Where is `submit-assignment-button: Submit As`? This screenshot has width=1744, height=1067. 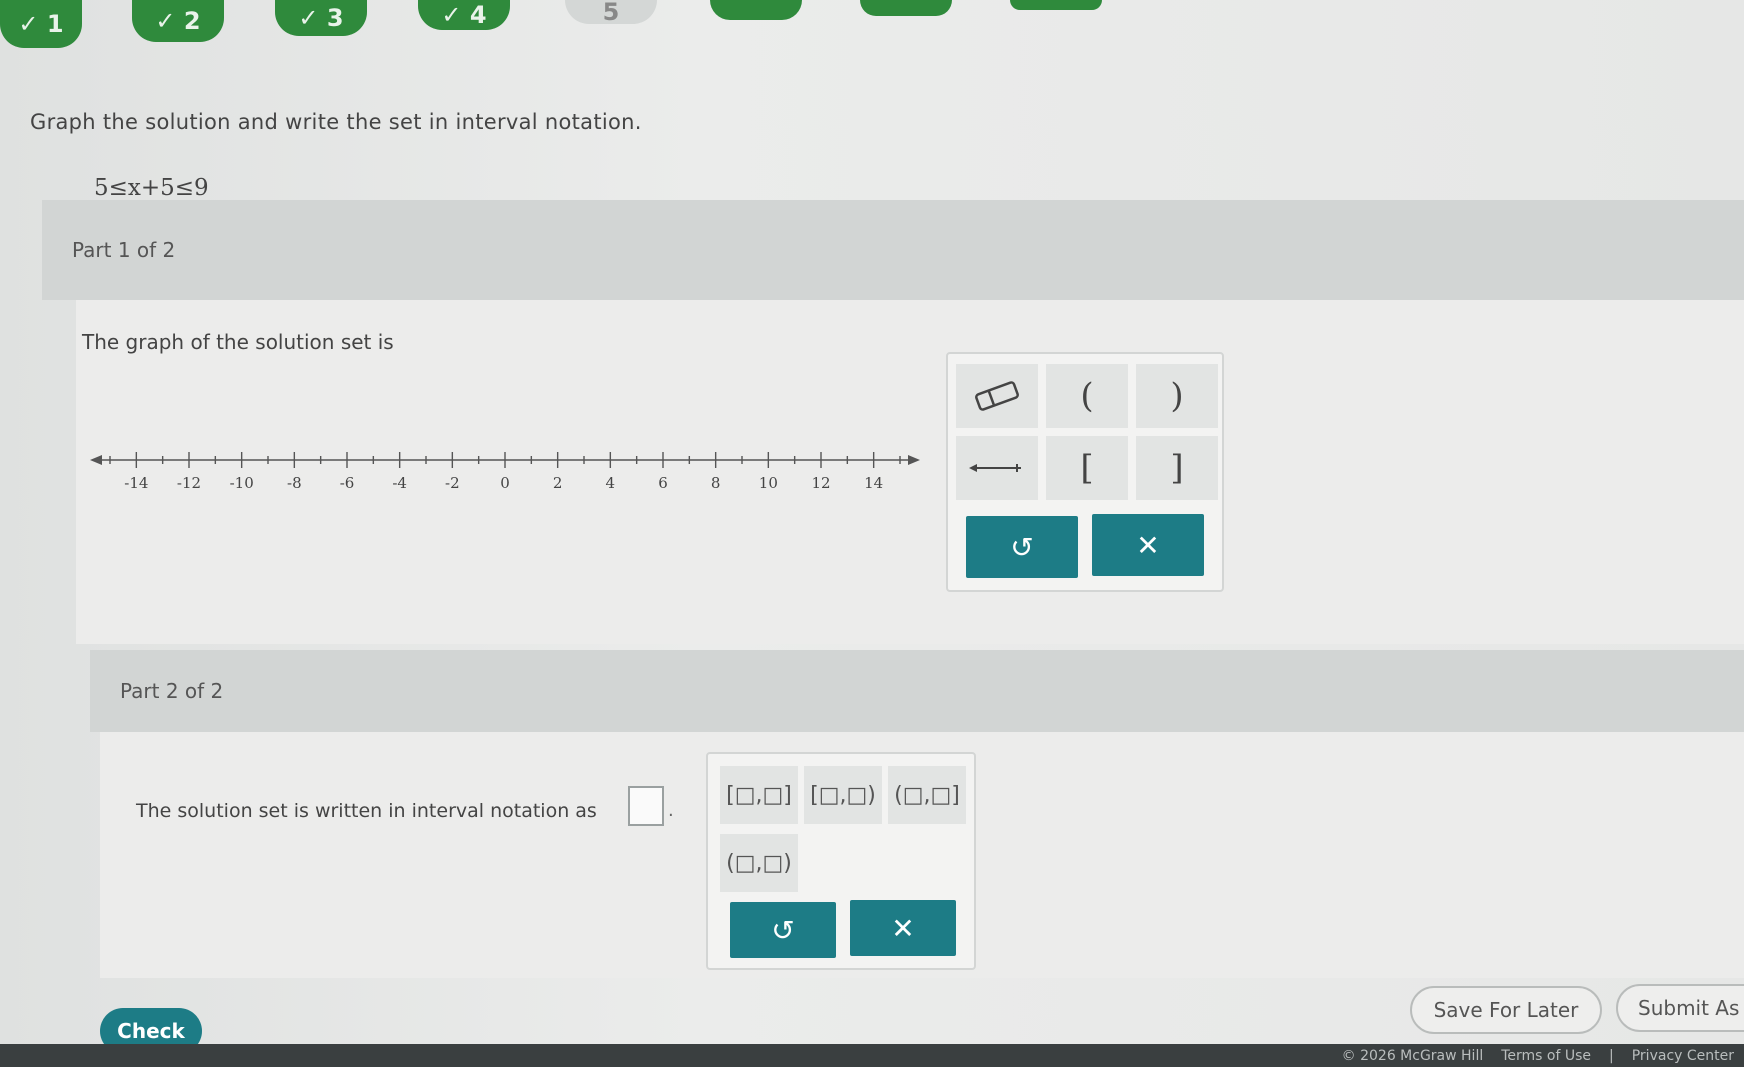 submit-assignment-button: Submit As is located at coordinates (1680, 1008).